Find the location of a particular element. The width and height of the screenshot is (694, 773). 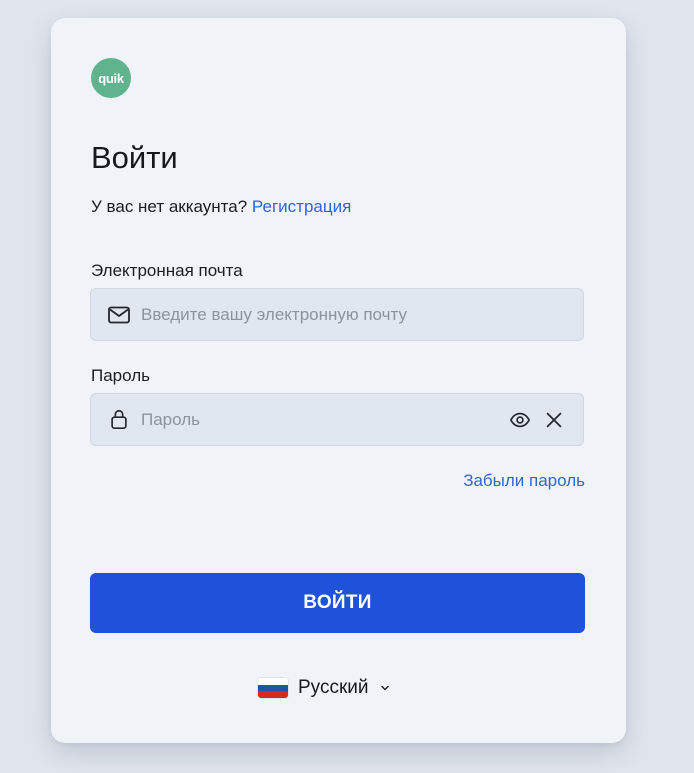

login-button: ВОЙТИ is located at coordinates (337, 603).